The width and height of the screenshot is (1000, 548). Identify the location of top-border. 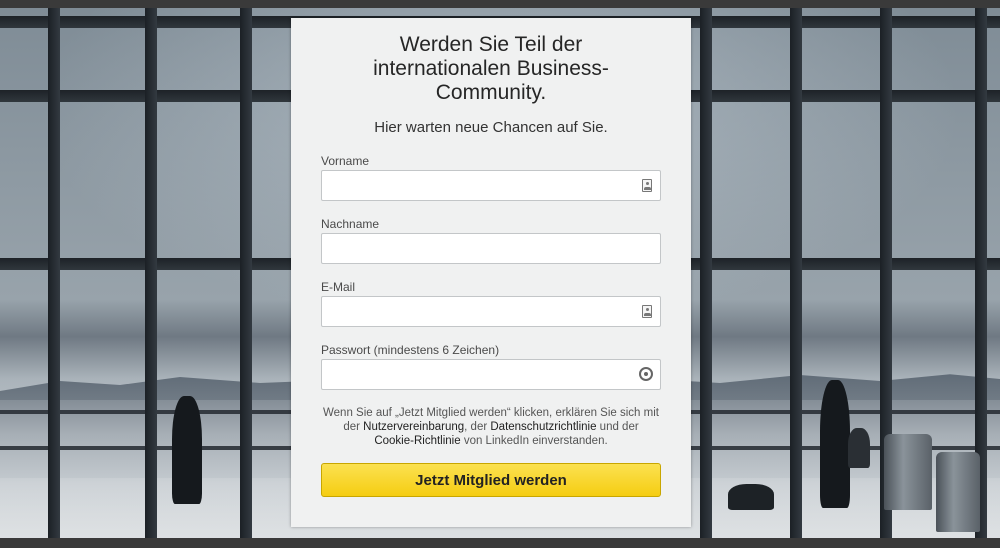
(500, 4).